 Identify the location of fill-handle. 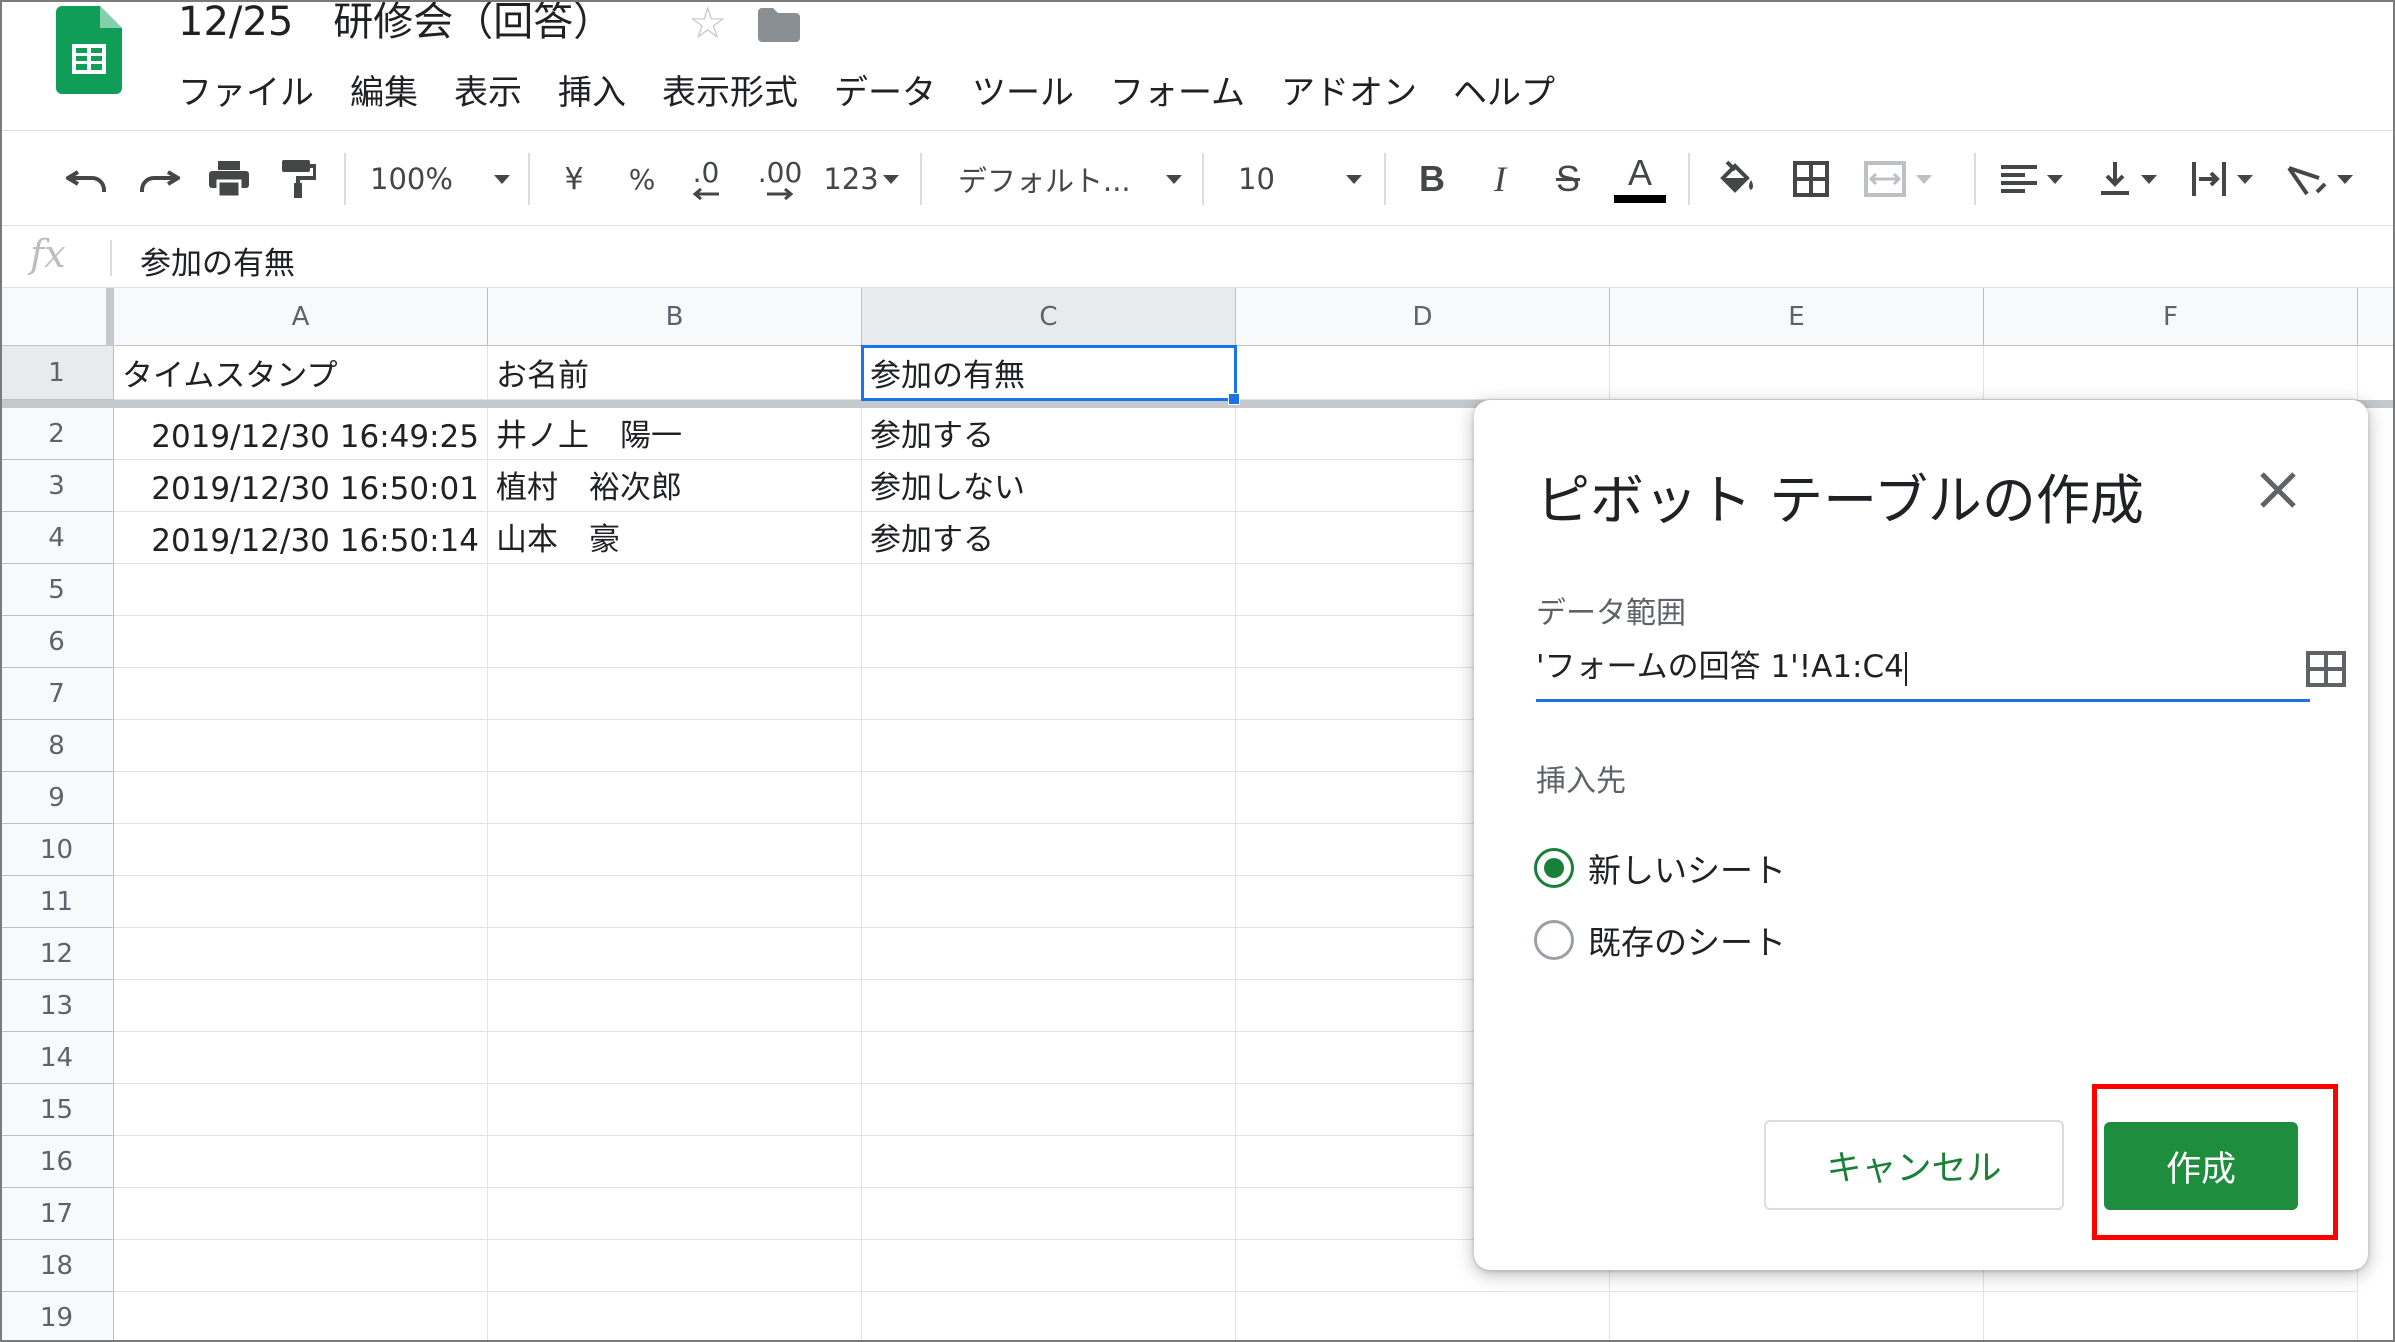
(1234, 399).